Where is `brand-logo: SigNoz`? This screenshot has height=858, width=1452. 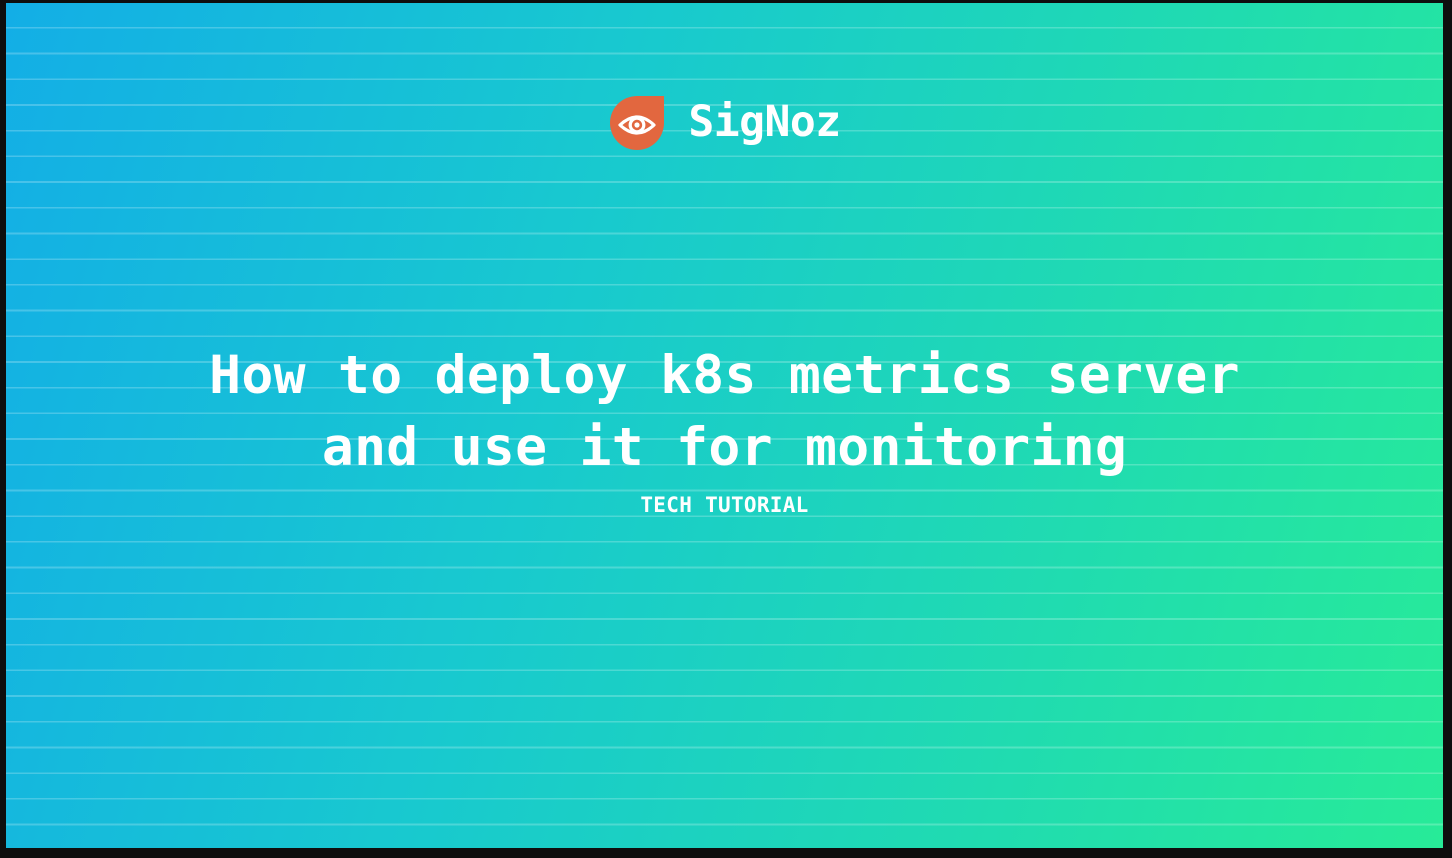
brand-logo: SigNoz is located at coordinates (724, 123).